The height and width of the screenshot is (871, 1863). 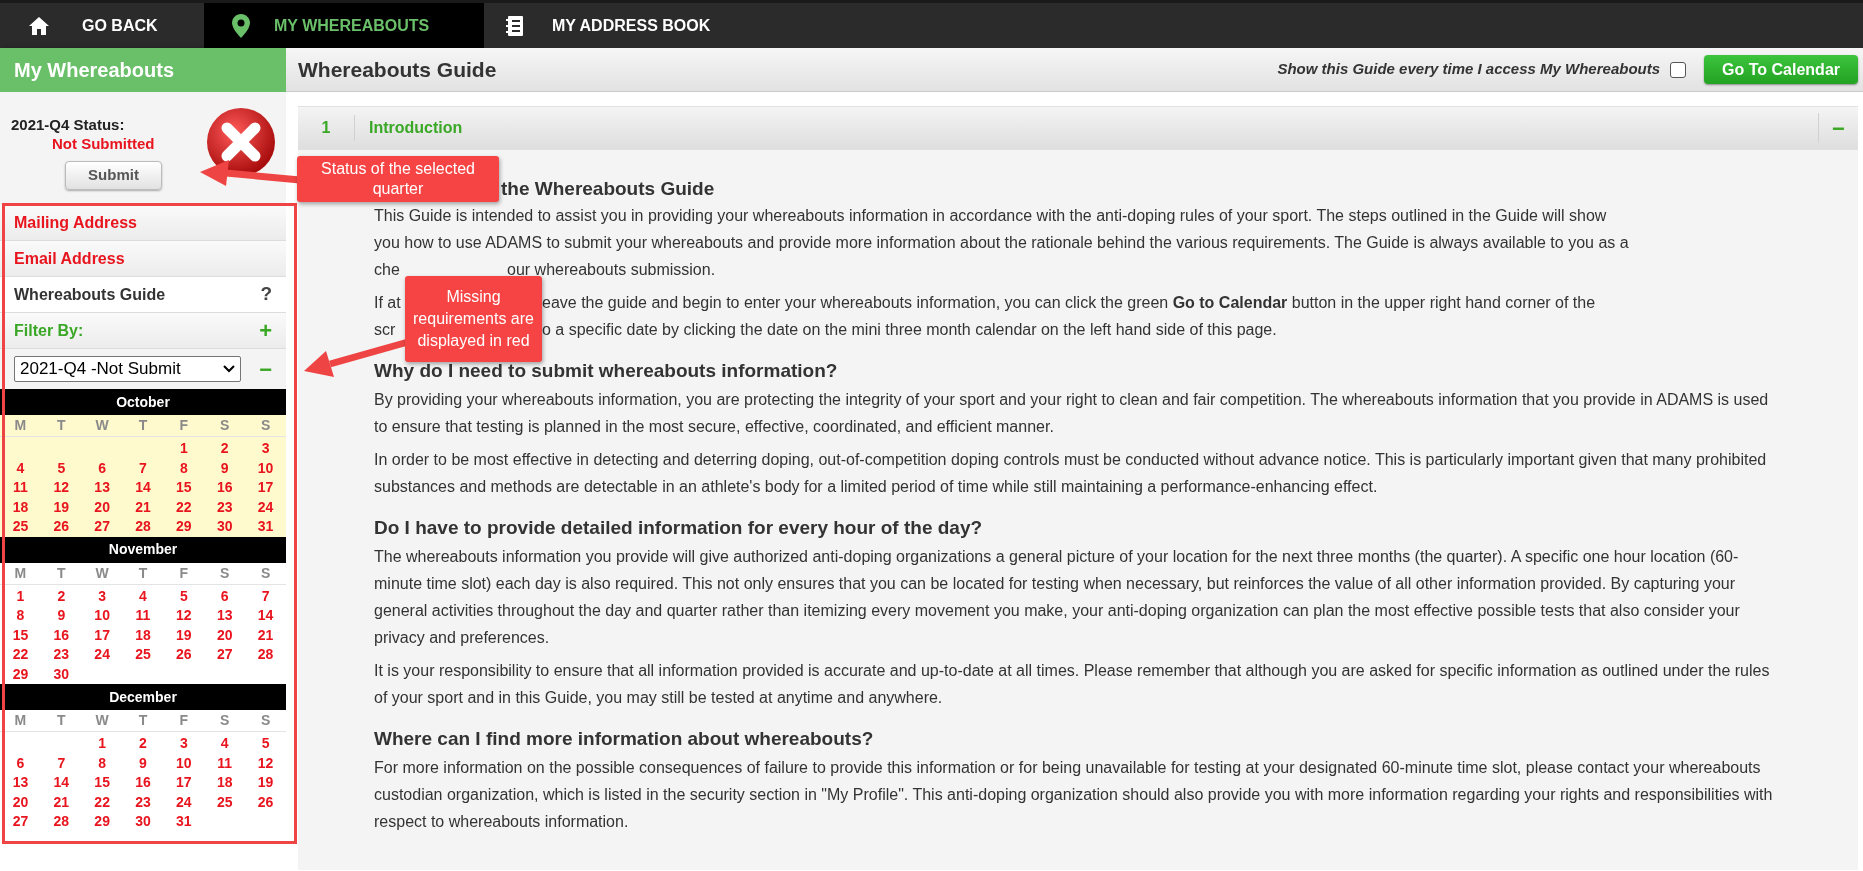 What do you see at coordinates (143, 223) in the screenshot?
I see `sidebar-item: Mailing Address` at bounding box center [143, 223].